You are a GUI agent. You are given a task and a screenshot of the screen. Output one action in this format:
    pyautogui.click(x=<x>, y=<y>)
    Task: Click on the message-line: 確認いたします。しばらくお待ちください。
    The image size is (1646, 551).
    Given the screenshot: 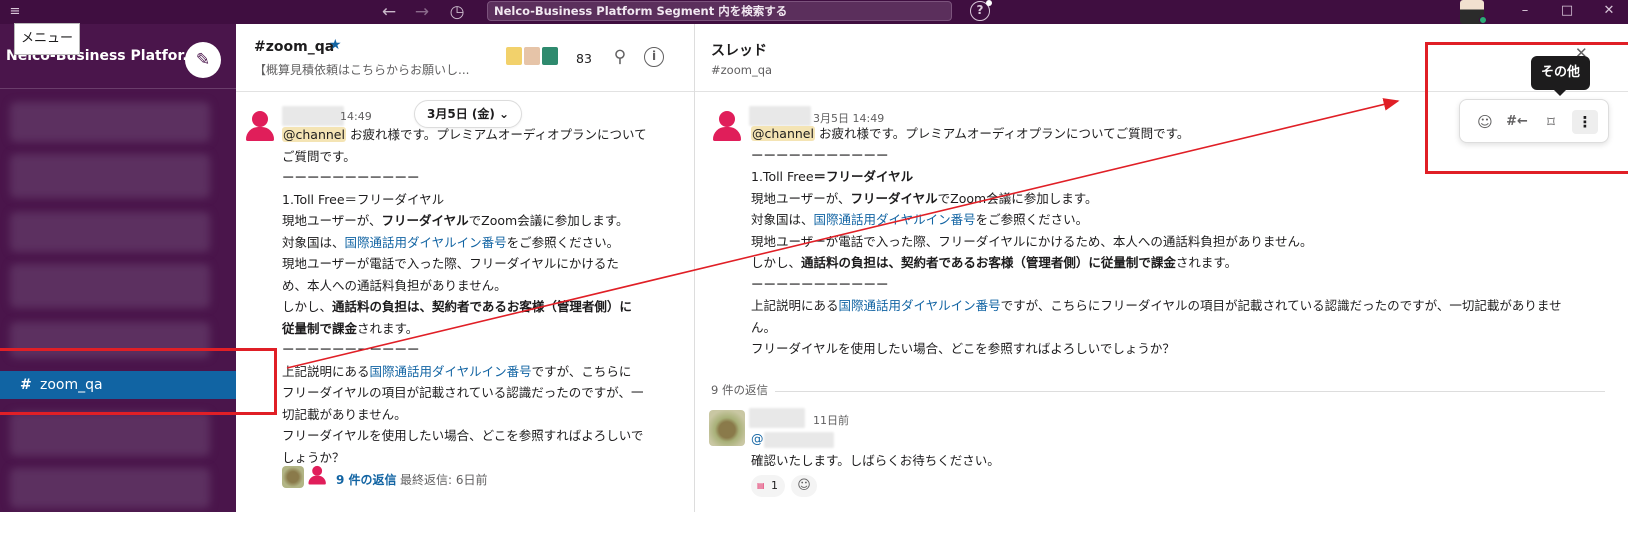 What is the action you would take?
    pyautogui.click(x=875, y=460)
    